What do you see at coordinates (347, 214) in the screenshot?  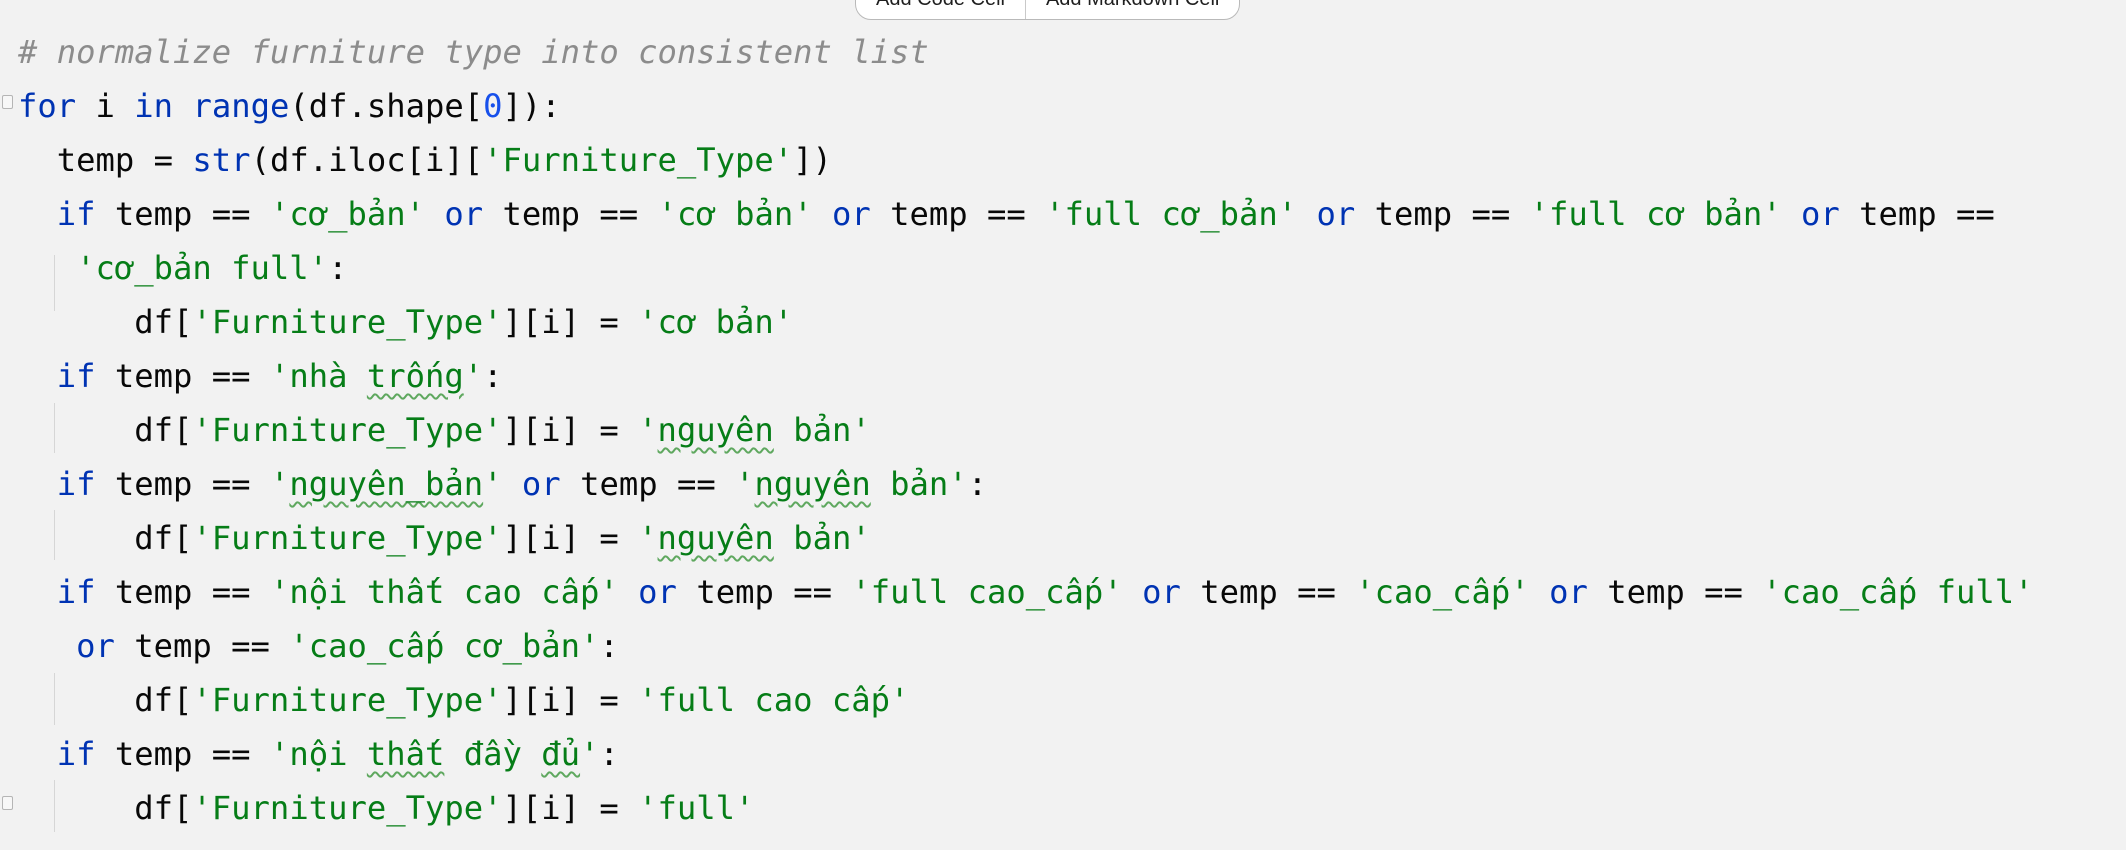 I see `string-literal: 'cơ_bản'` at bounding box center [347, 214].